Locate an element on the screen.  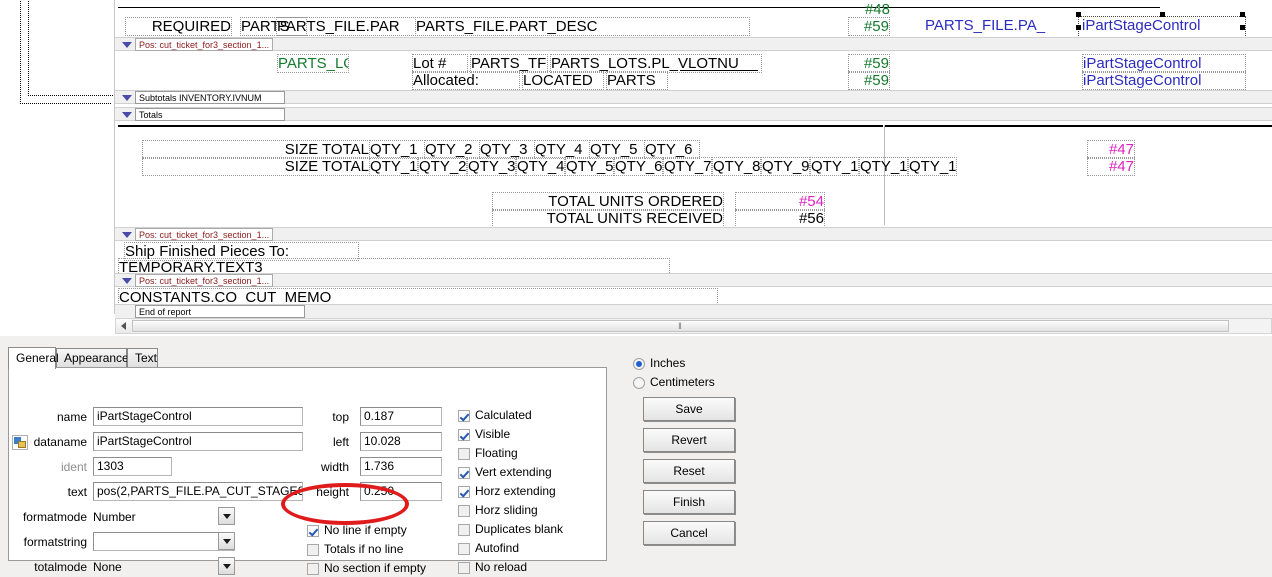
field-parts-lots: PARTS_LO is located at coordinates (313, 63).